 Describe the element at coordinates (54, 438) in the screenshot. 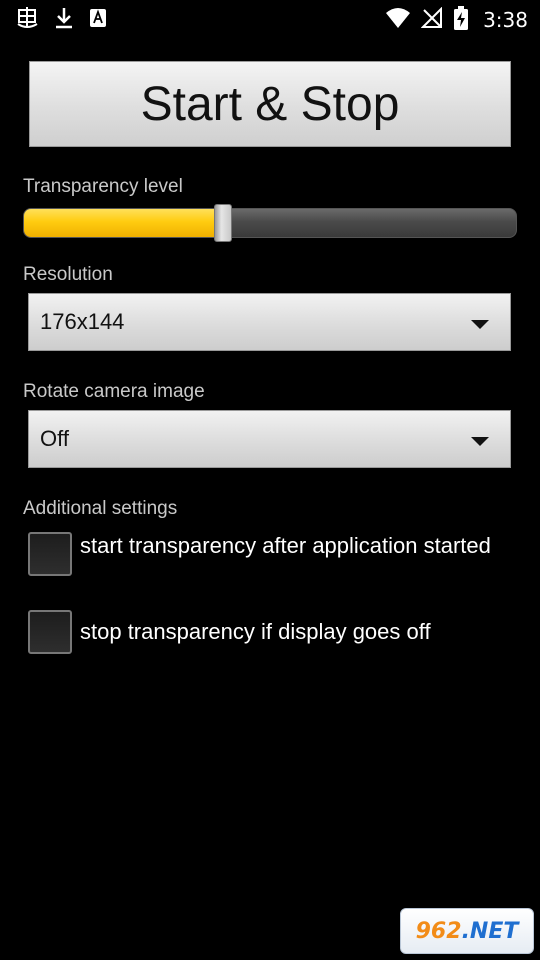

I see `rotate-value: Off` at that location.